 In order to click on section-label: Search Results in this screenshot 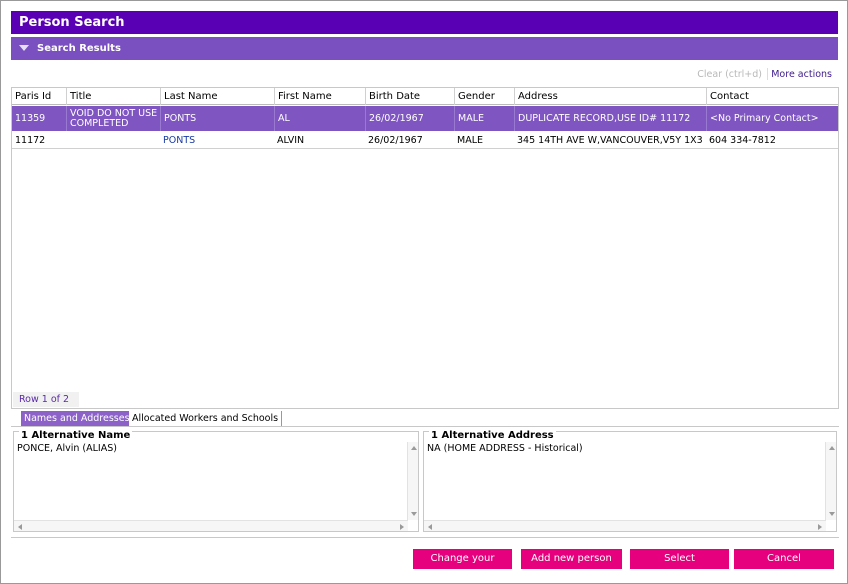, I will do `click(79, 48)`.